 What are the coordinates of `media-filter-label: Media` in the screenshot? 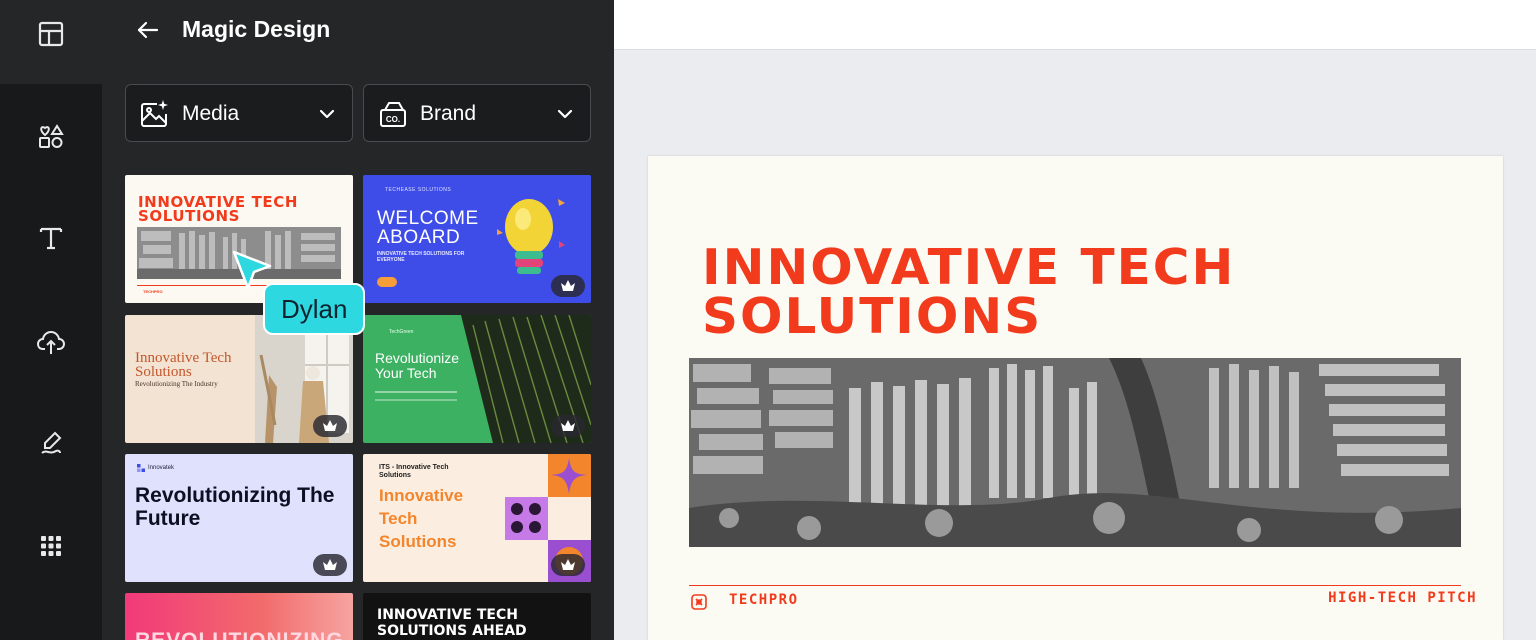 It's located at (211, 113).